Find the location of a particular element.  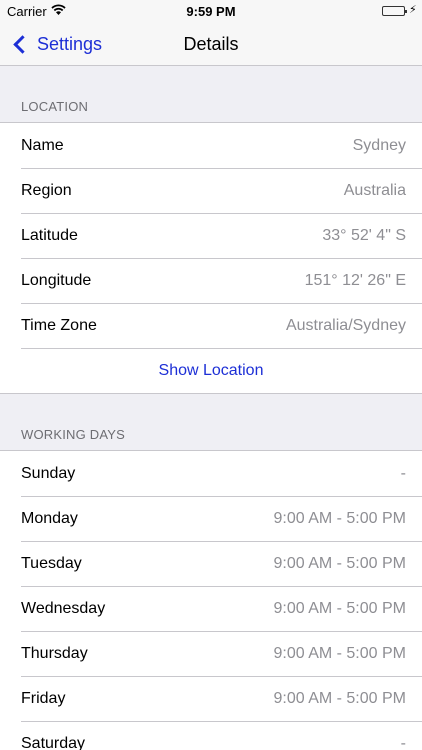

show-location-button: Show Location is located at coordinates (211, 370).